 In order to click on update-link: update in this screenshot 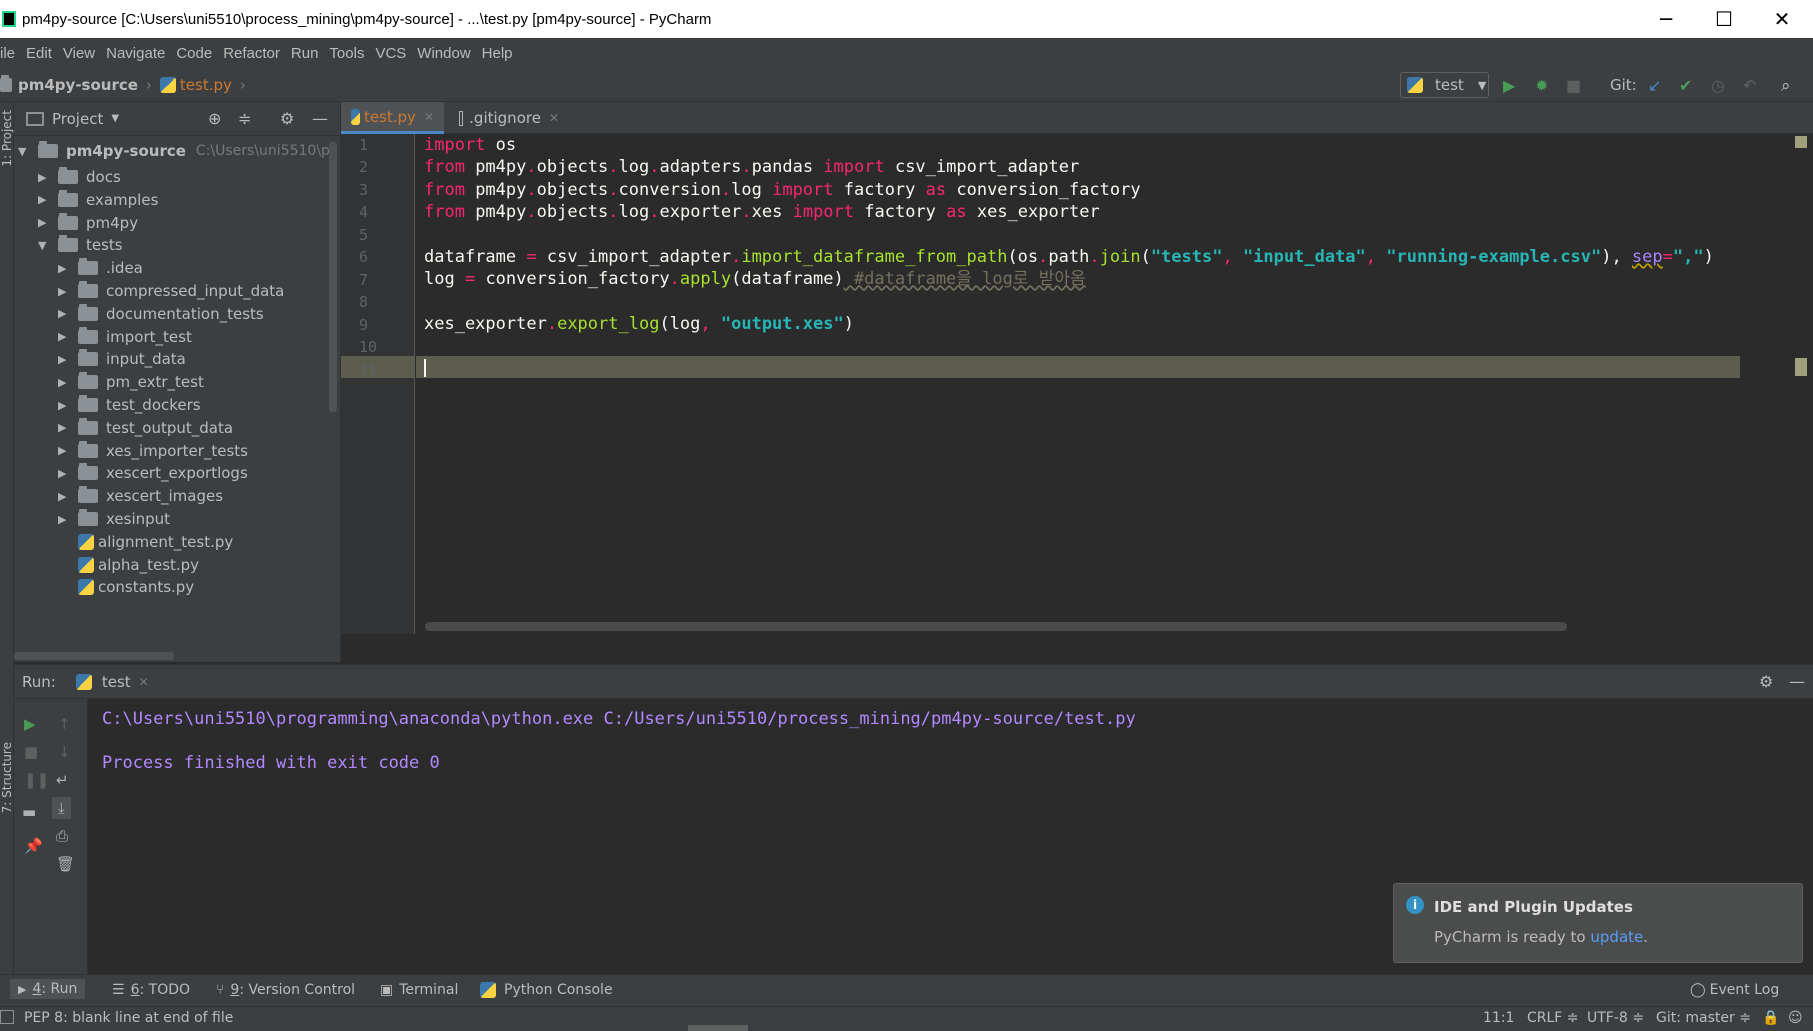, I will do `click(1616, 937)`.